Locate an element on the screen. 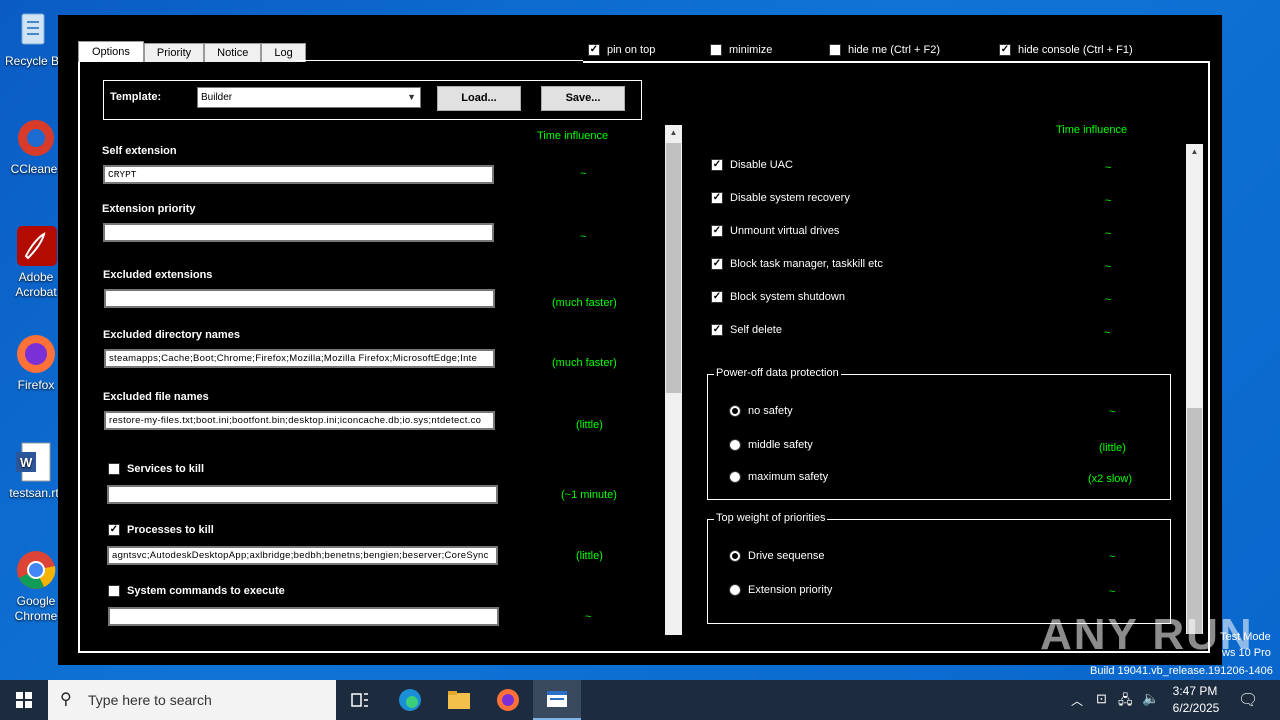 This screenshot has height=720, width=1280. middle-safety-radio: middle safety is located at coordinates (771, 445).